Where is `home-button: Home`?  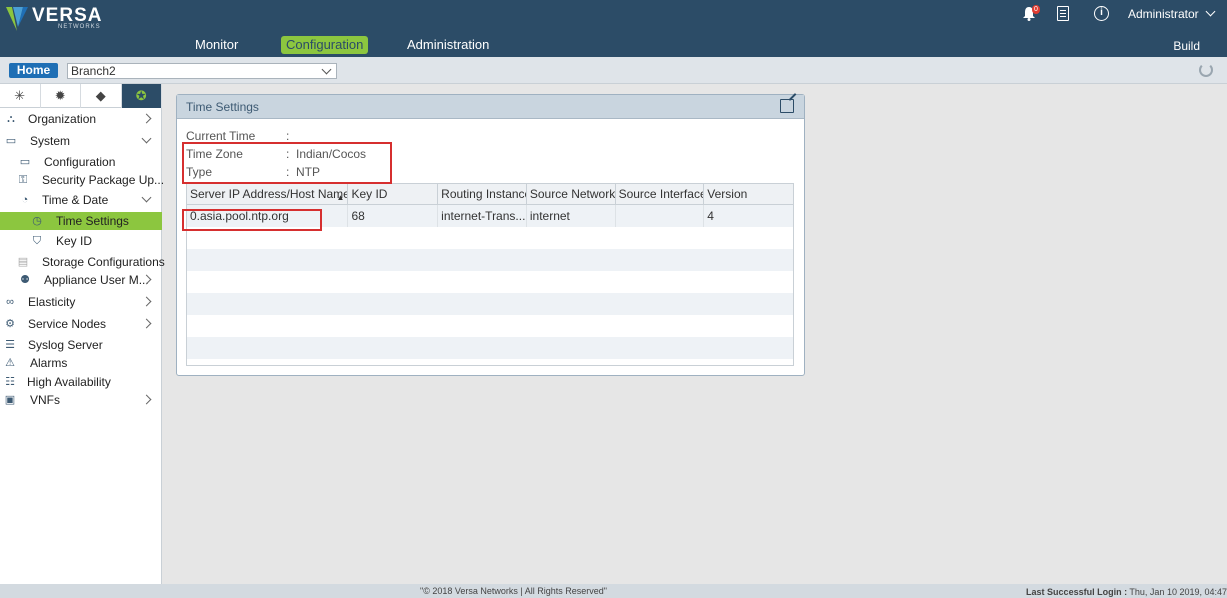 home-button: Home is located at coordinates (33, 70).